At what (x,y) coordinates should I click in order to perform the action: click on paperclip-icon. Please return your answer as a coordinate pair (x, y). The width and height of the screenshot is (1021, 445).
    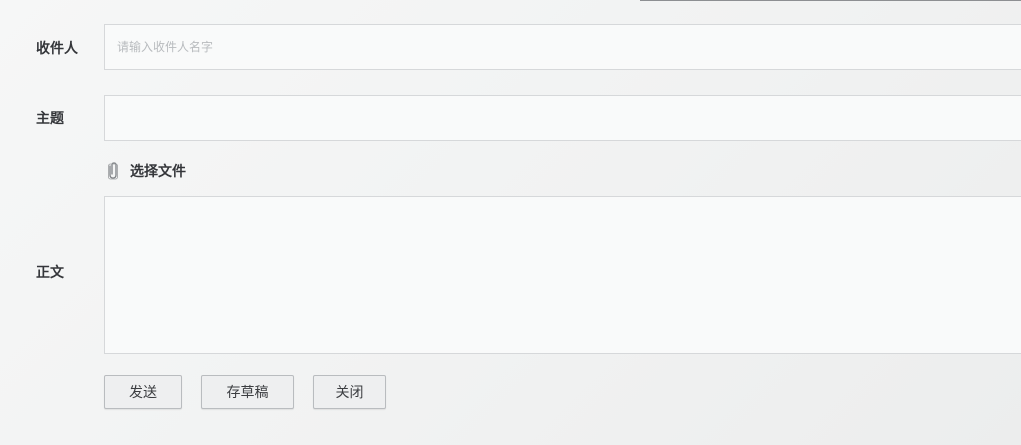
    Looking at the image, I should click on (113, 171).